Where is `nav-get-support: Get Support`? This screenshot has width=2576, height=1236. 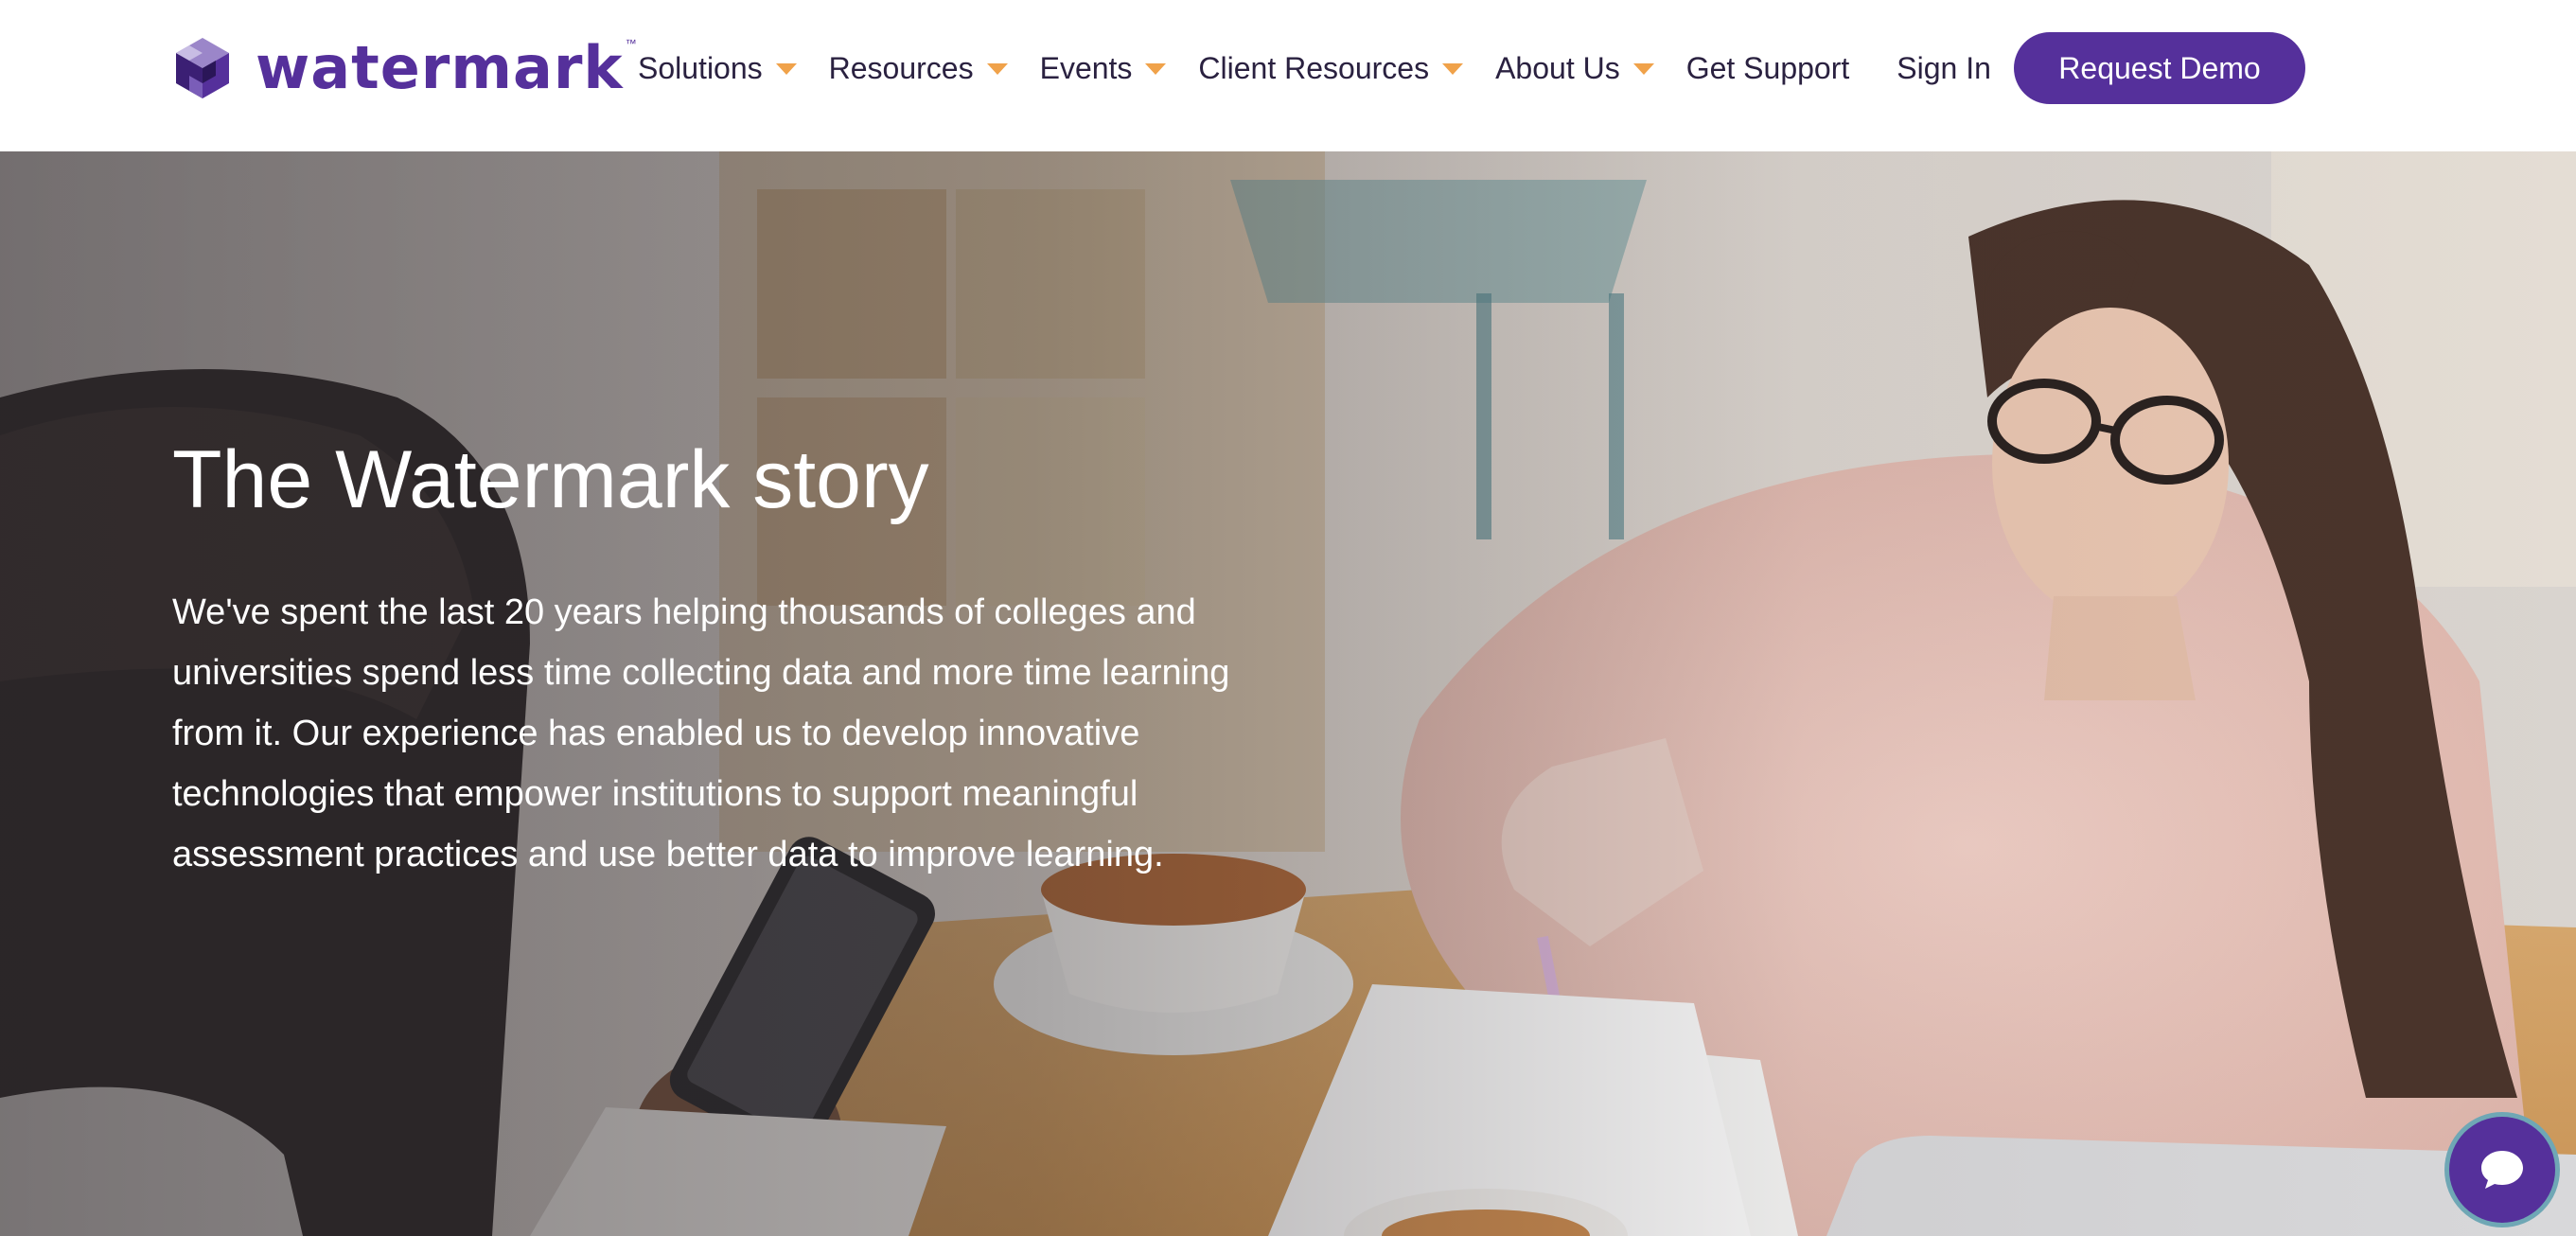
nav-get-support: Get Support is located at coordinates (1768, 68).